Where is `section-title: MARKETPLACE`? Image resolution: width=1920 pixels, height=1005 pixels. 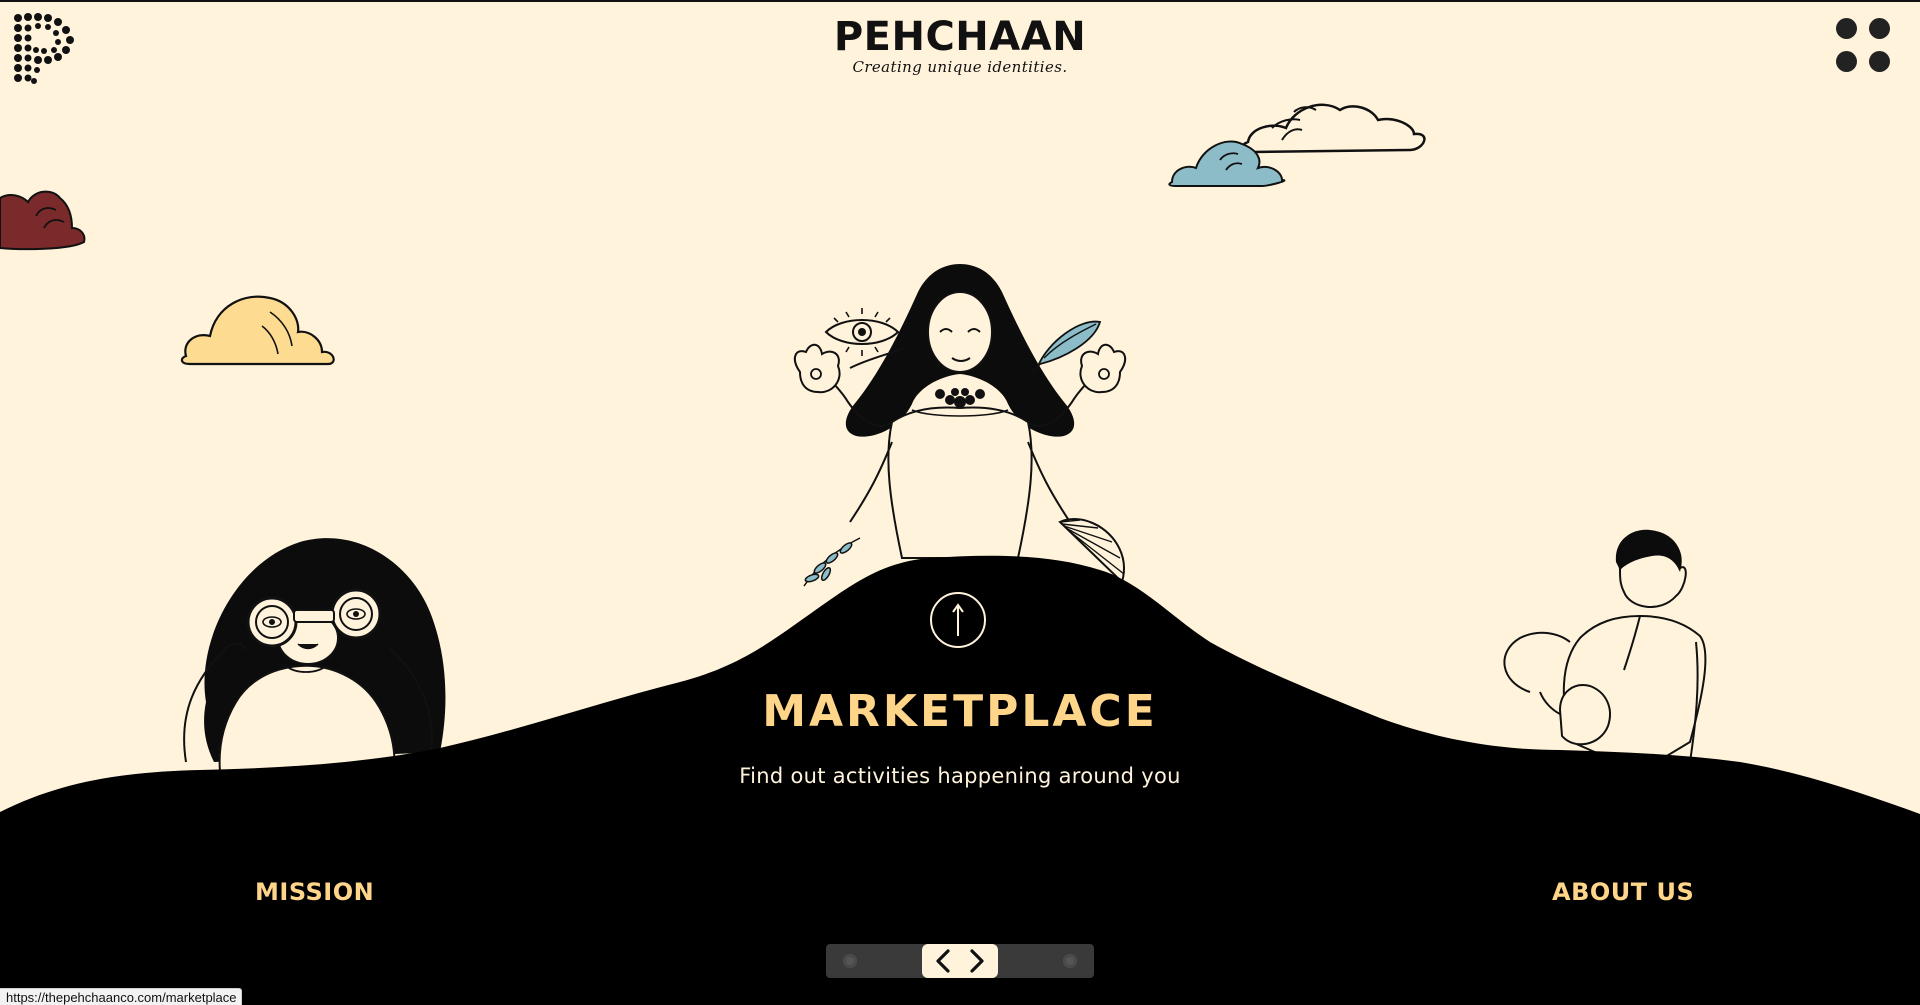
section-title: MARKETPLACE is located at coordinates (960, 711).